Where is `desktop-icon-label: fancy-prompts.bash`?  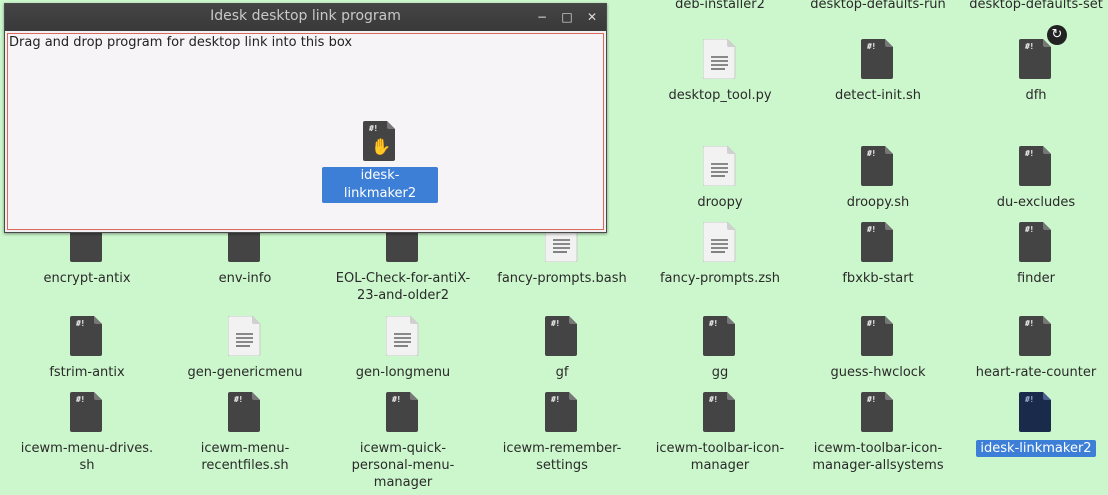 desktop-icon-label: fancy-prompts.bash is located at coordinates (562, 278).